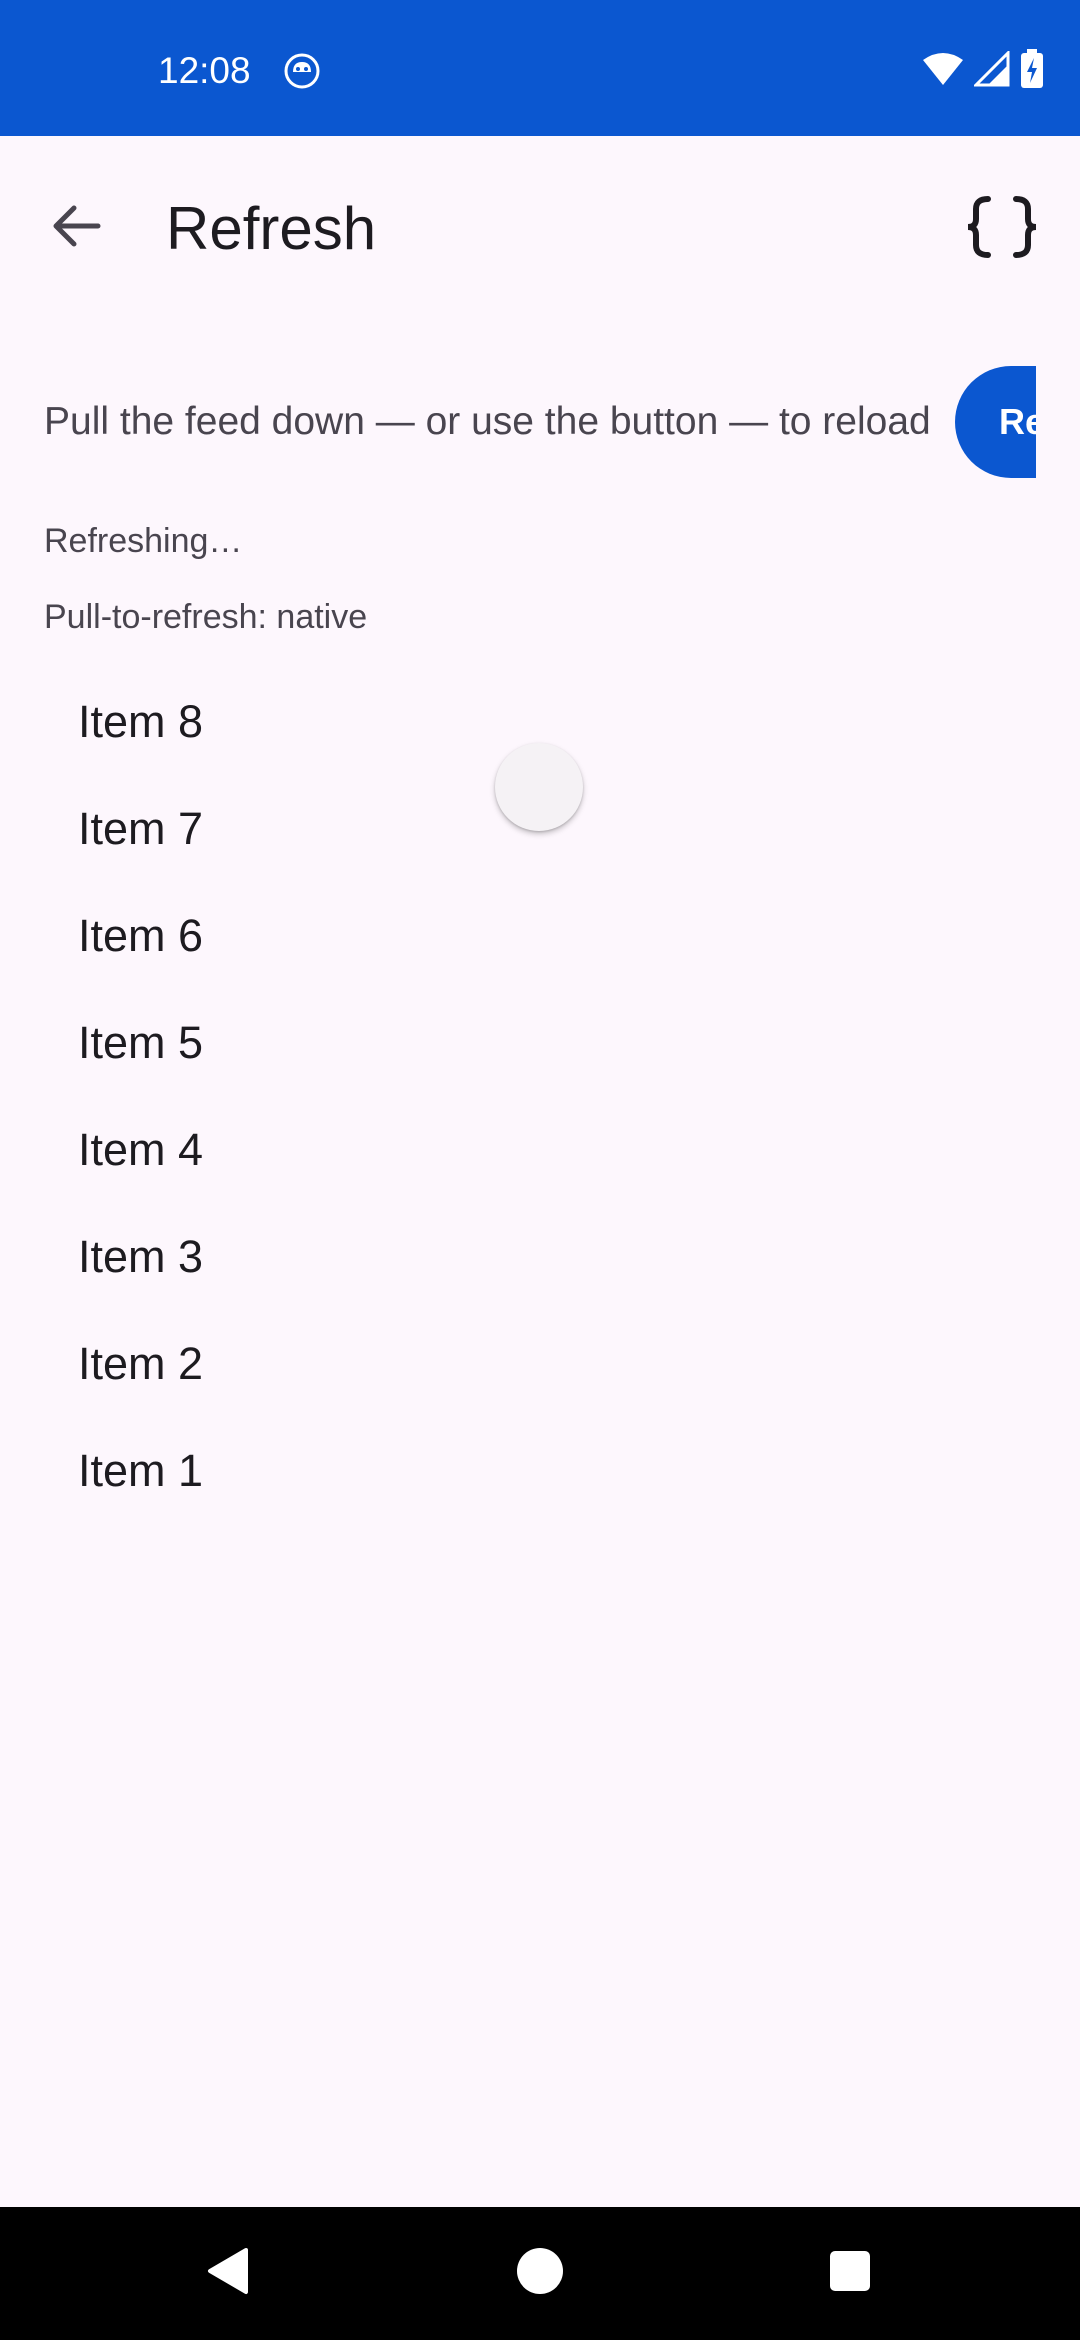 The width and height of the screenshot is (1080, 2340). I want to click on list-item: Item 5, so click(540, 1042).